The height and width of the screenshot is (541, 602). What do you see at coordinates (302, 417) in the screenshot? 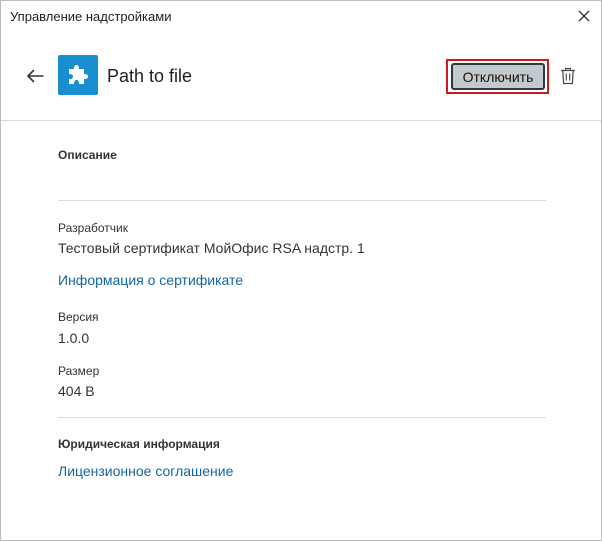
I see `legal-divider` at bounding box center [302, 417].